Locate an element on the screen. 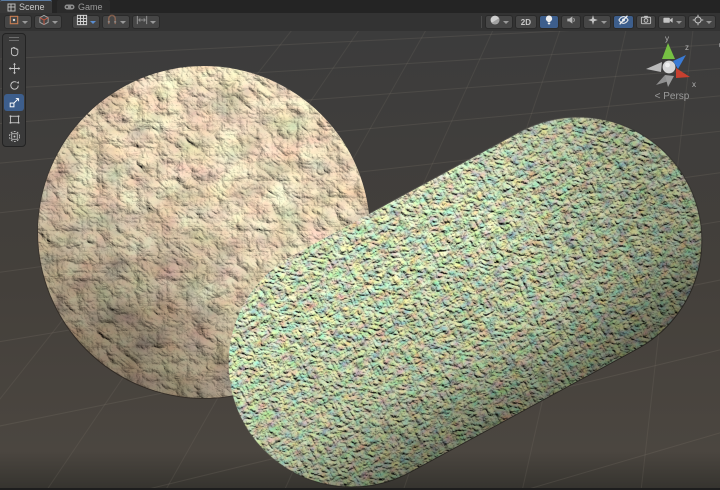 Image resolution: width=720 pixels, height=490 pixels. hand-icon is located at coordinates (14, 51).